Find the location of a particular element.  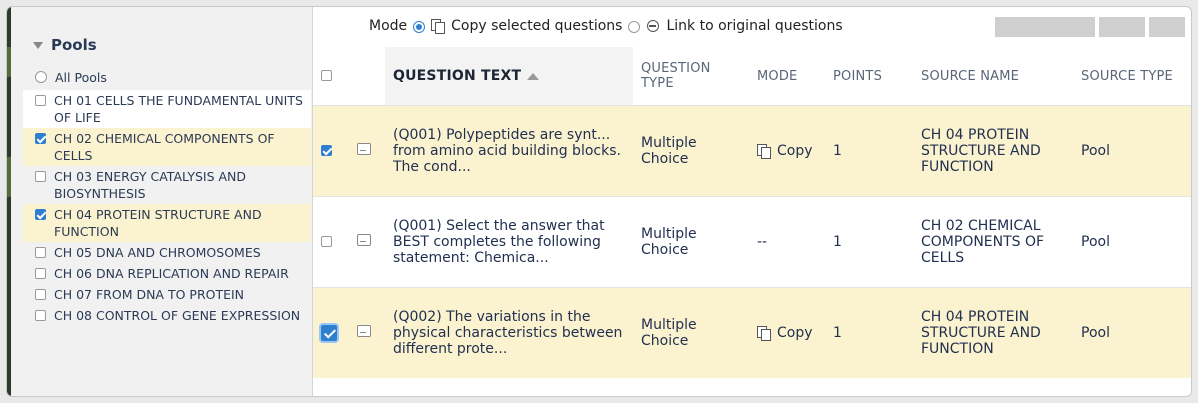

pools-header-label: Pools is located at coordinates (74, 45).